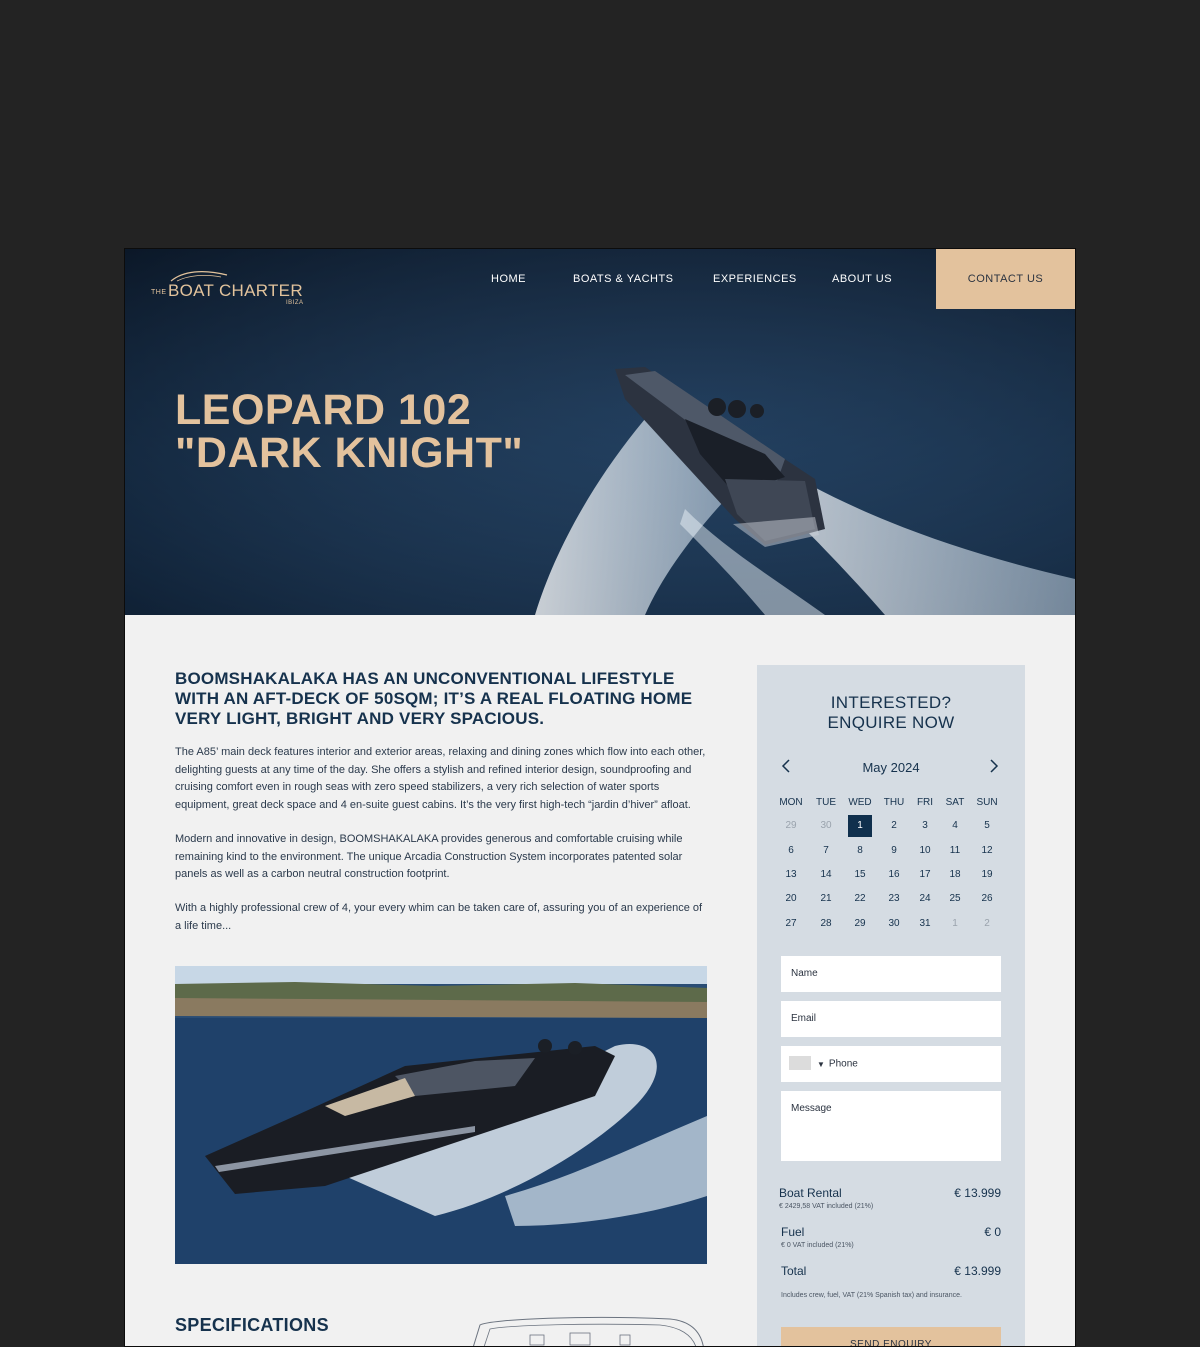  Describe the element at coordinates (800, 1063) in the screenshot. I see `country-flag-icon` at that location.